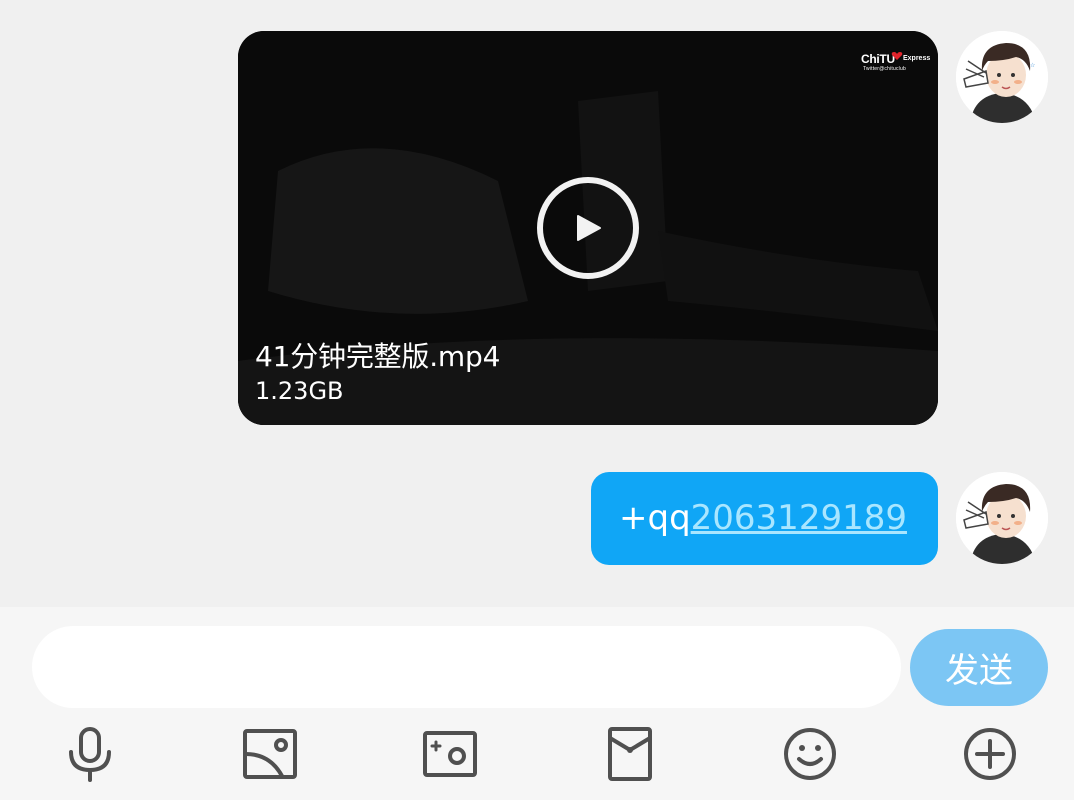 The image size is (1074, 800). Describe the element at coordinates (655, 518) in the screenshot. I see `message-text: +qq` at that location.